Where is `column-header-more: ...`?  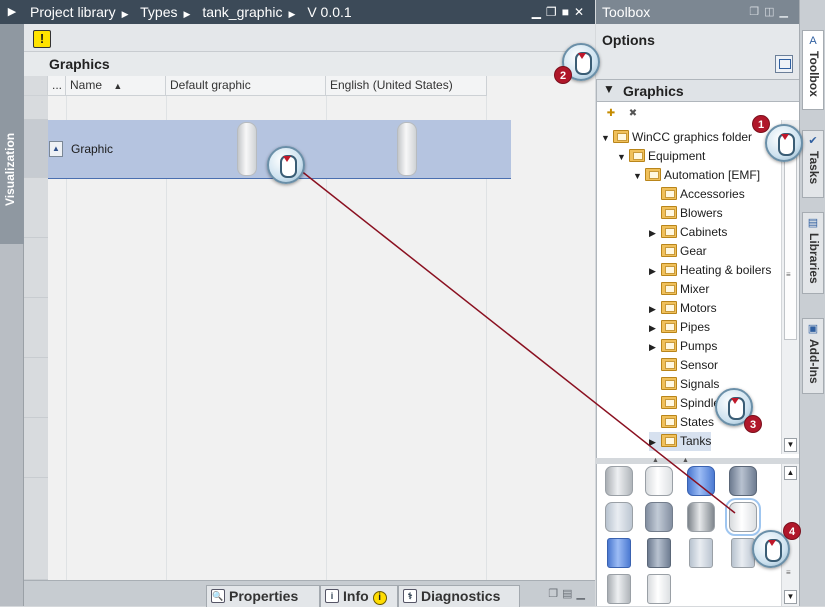
column-header-more: ... is located at coordinates (57, 86).